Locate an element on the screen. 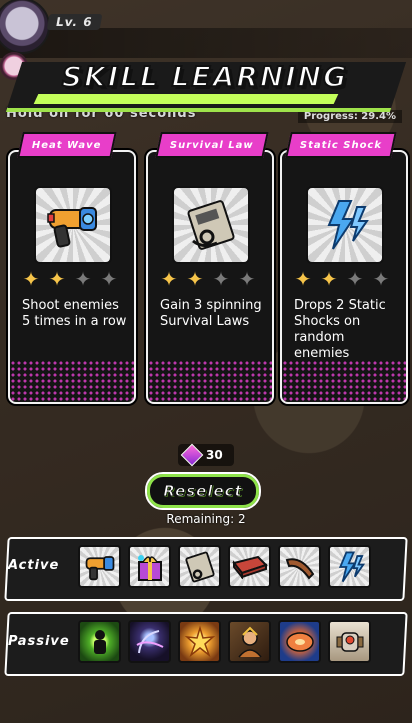 Image resolution: width=412 pixels, height=723 pixels. card-description: Gain 3 spinning Survival Laws is located at coordinates (211, 313).